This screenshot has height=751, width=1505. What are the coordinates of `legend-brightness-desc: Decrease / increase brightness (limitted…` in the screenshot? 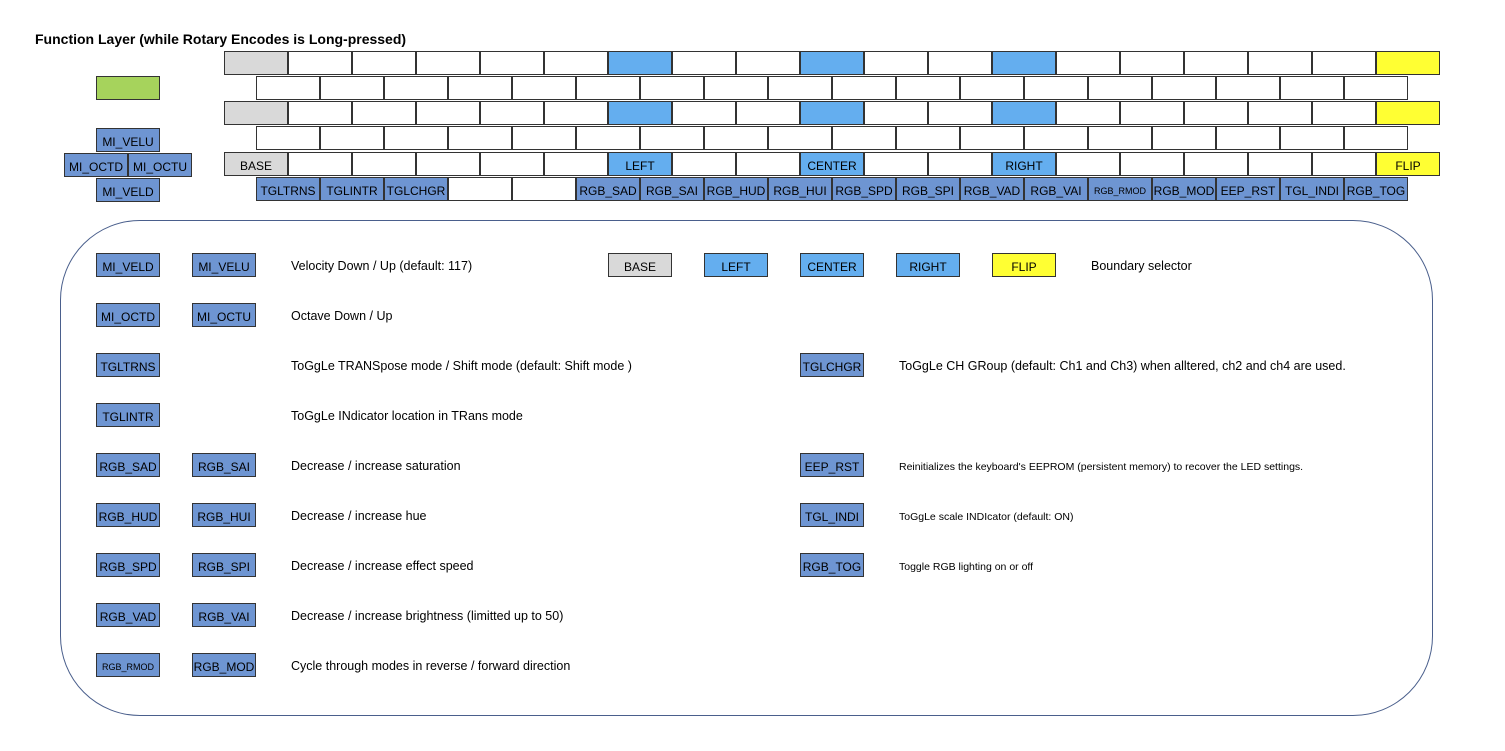 It's located at (427, 616).